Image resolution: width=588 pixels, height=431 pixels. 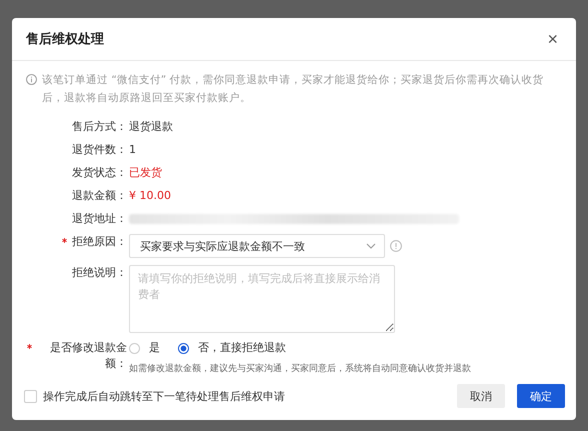 I want to click on field-label: 发货状态：, so click(x=99, y=173).